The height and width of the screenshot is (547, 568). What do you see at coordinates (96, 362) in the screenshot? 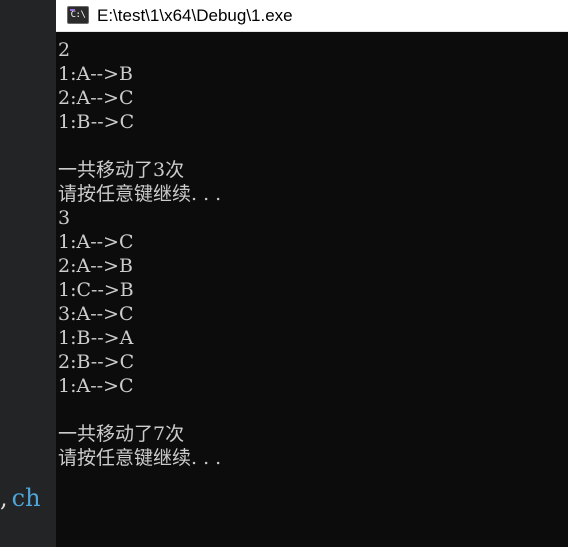
I see `console-line: 2:B-->C` at bounding box center [96, 362].